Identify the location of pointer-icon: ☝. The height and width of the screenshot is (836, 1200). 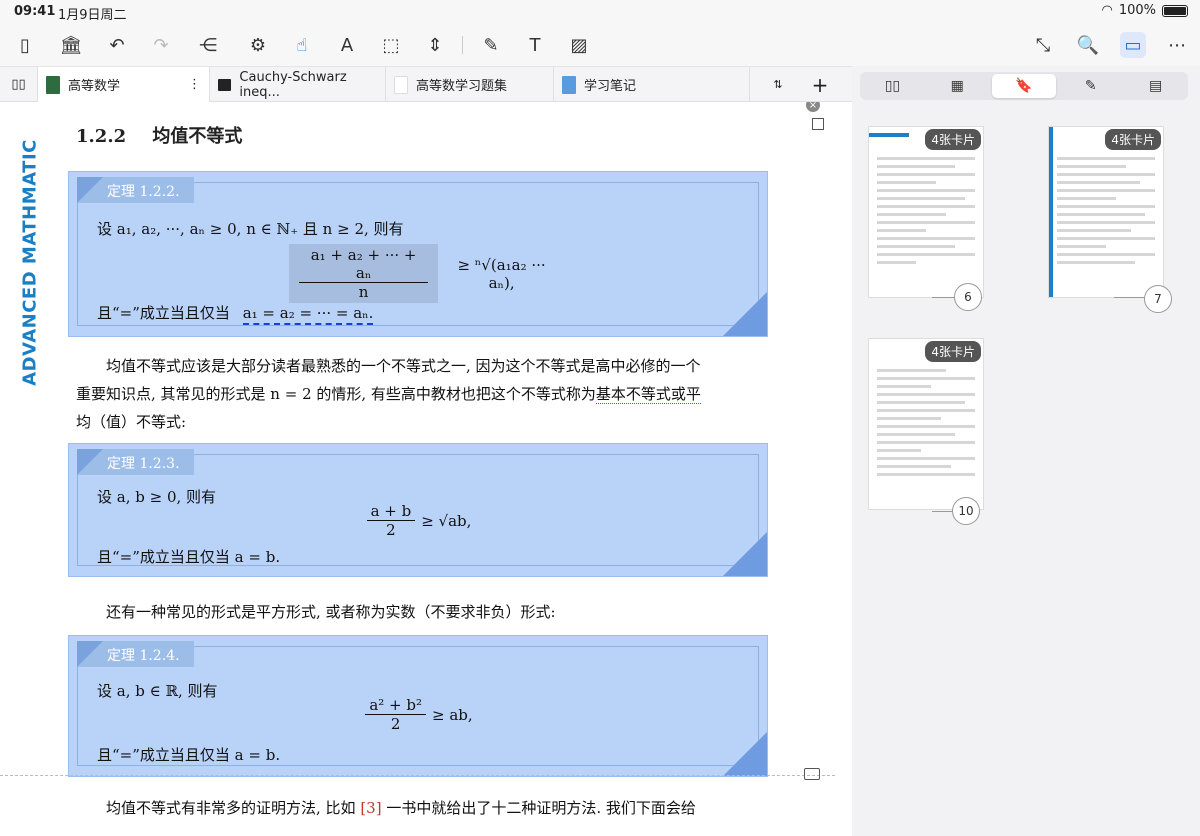
(302, 45).